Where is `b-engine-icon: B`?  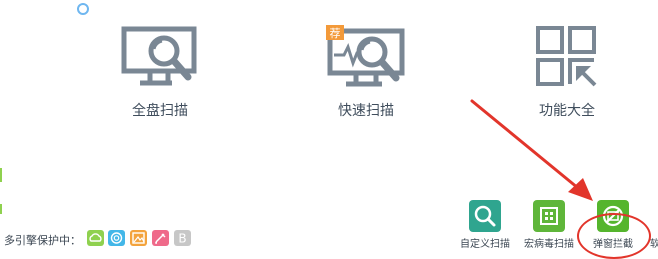
b-engine-icon: B is located at coordinates (182, 238).